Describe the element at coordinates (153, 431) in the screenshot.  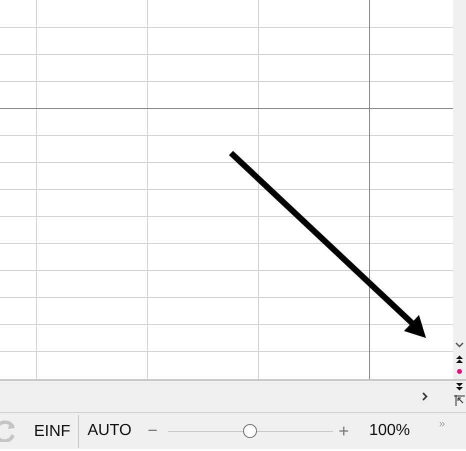
I see `zoom-out-button: −` at that location.